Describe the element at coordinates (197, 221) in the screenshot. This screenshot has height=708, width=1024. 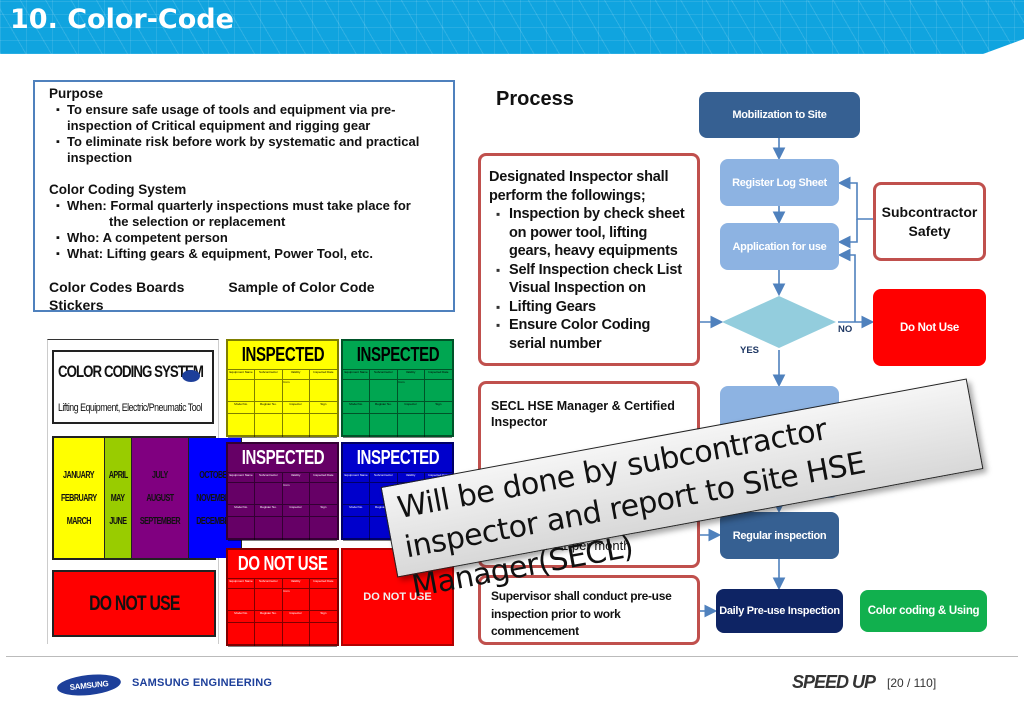
I see `system-item-when-cont: the selection or replacement` at that location.